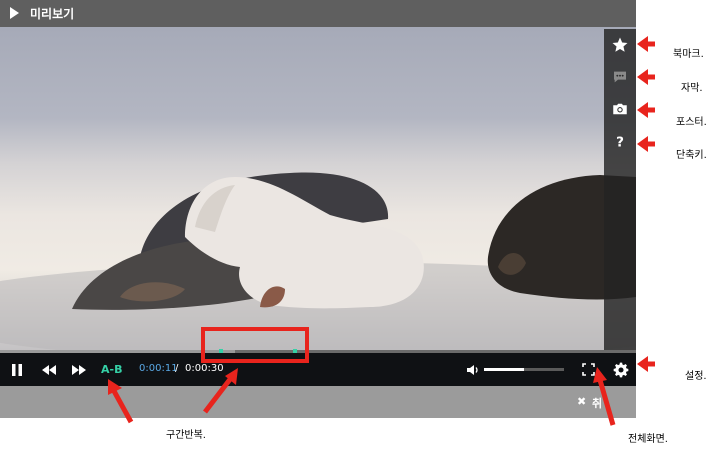  What do you see at coordinates (691, 122) in the screenshot?
I see `annotation-poster: 포스터.` at bounding box center [691, 122].